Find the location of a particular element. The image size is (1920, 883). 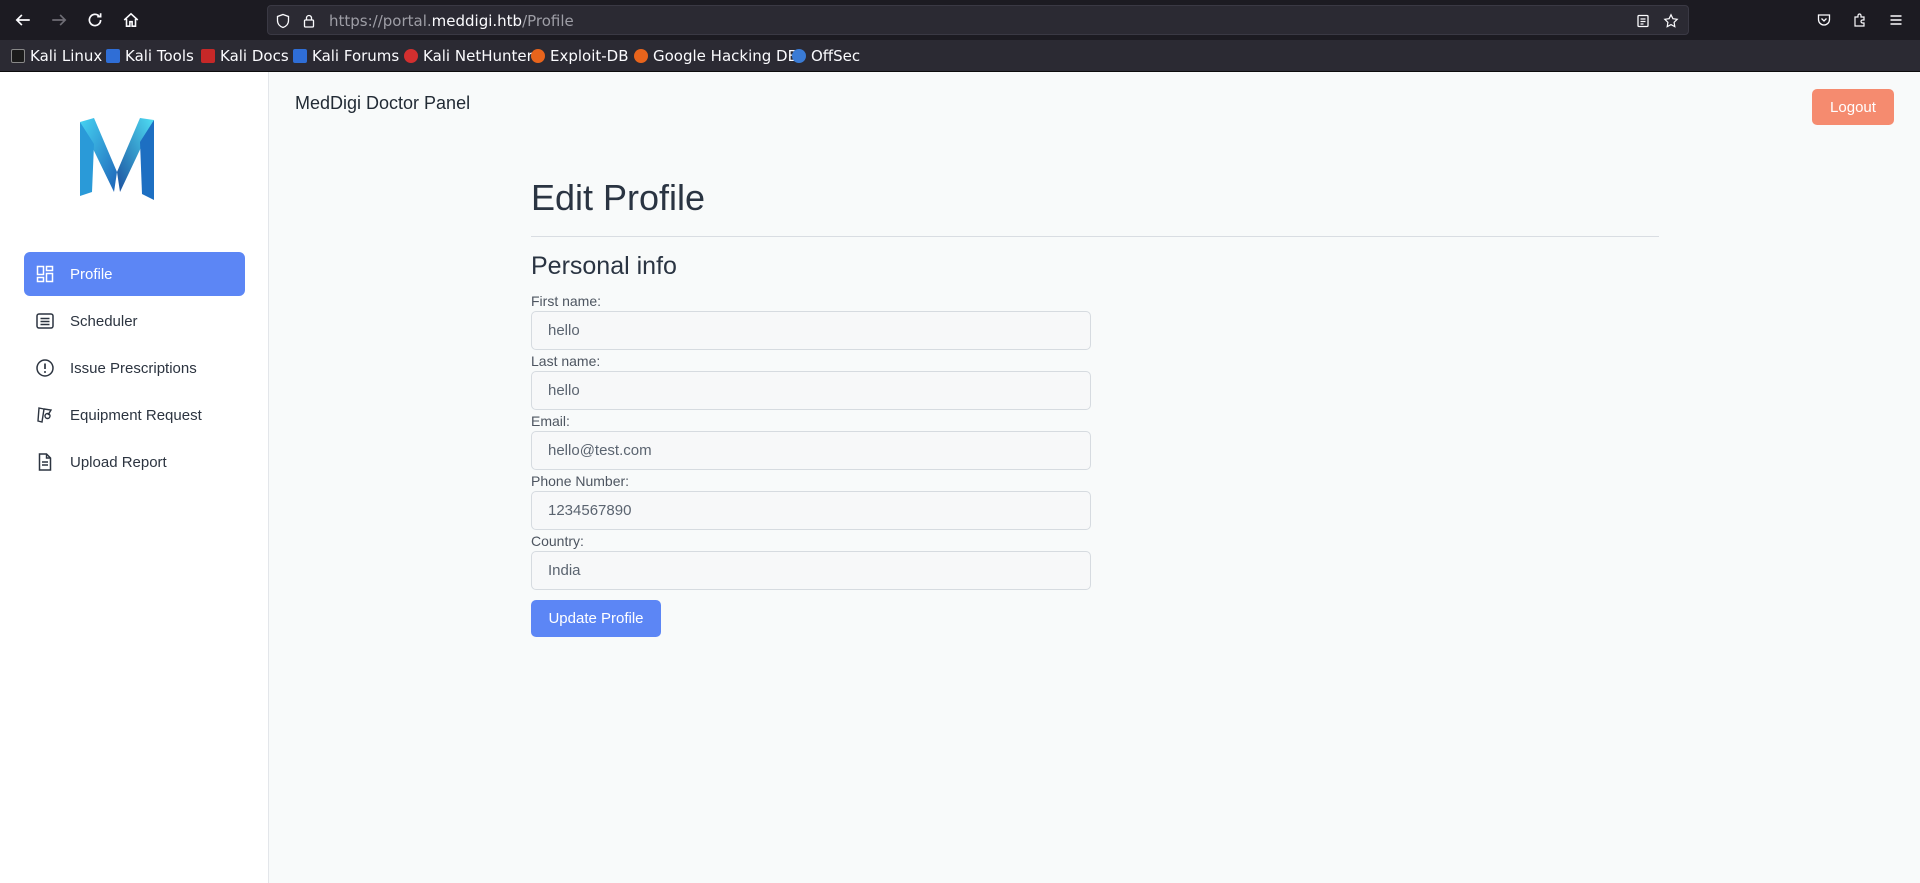

meddigi-logo-icon is located at coordinates (117, 162).